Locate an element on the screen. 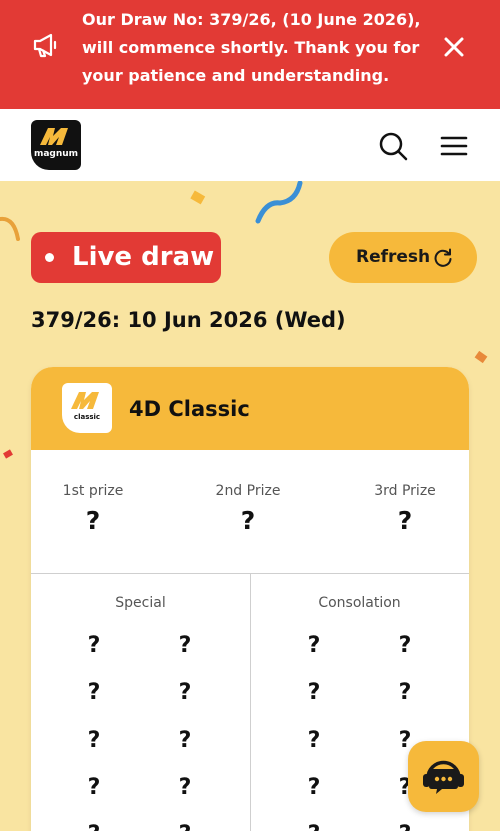 The image size is (500, 831). first-prize: 1st prize ? is located at coordinates (97, 509).